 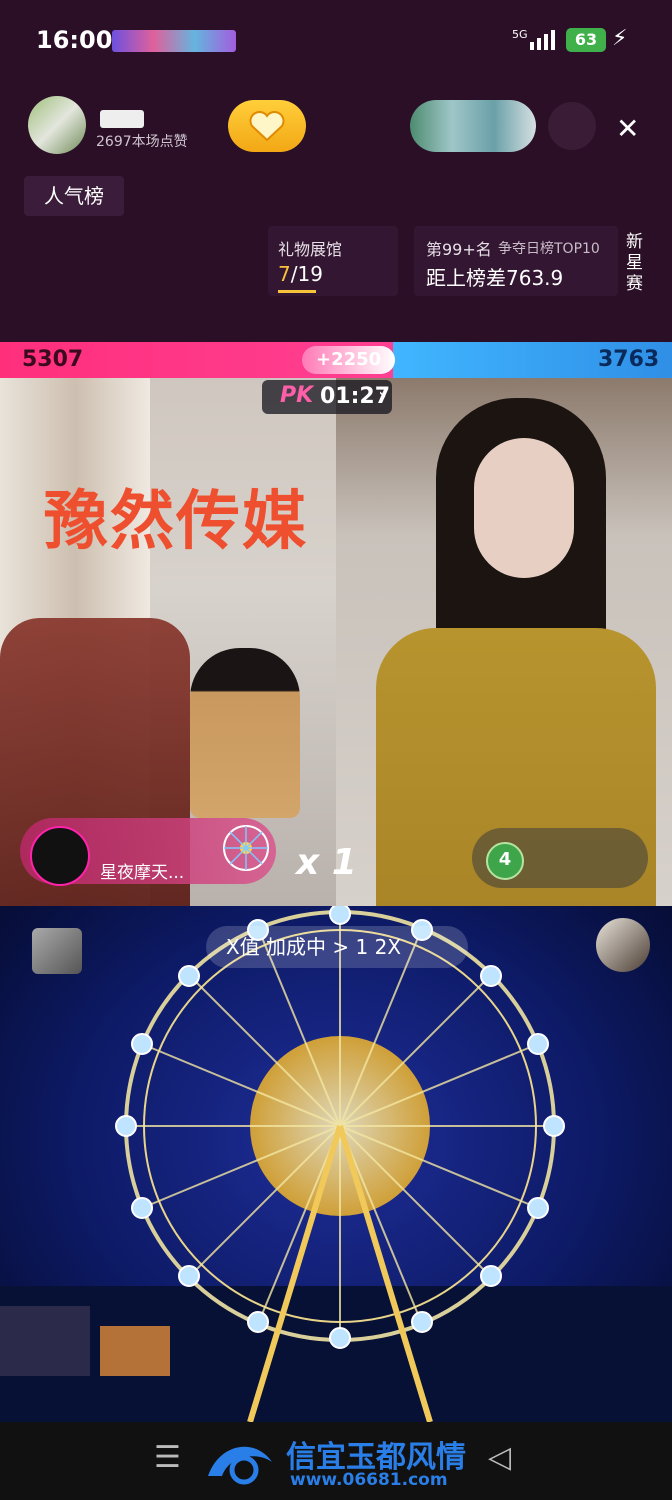 I want to click on blurred-notification-icons, so click(x=174, y=41).